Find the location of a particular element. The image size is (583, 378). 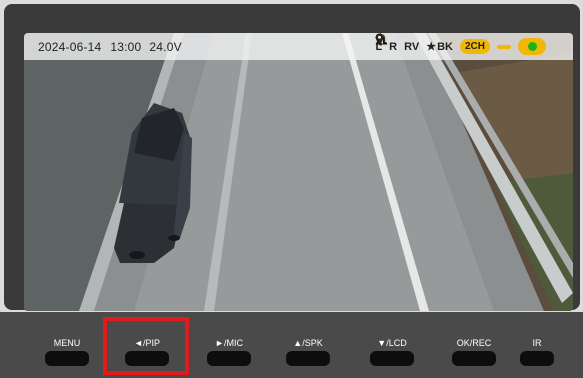

time-text: 13:00 is located at coordinates (126, 46).